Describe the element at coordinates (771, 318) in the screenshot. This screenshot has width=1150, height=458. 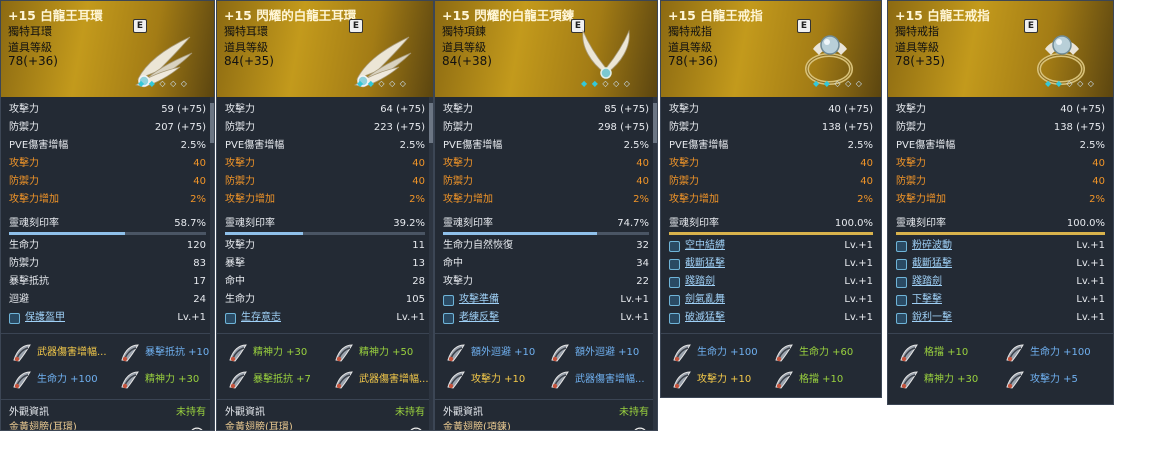
I see `skill-row: 破滅猛擊 Lv.+1` at that location.